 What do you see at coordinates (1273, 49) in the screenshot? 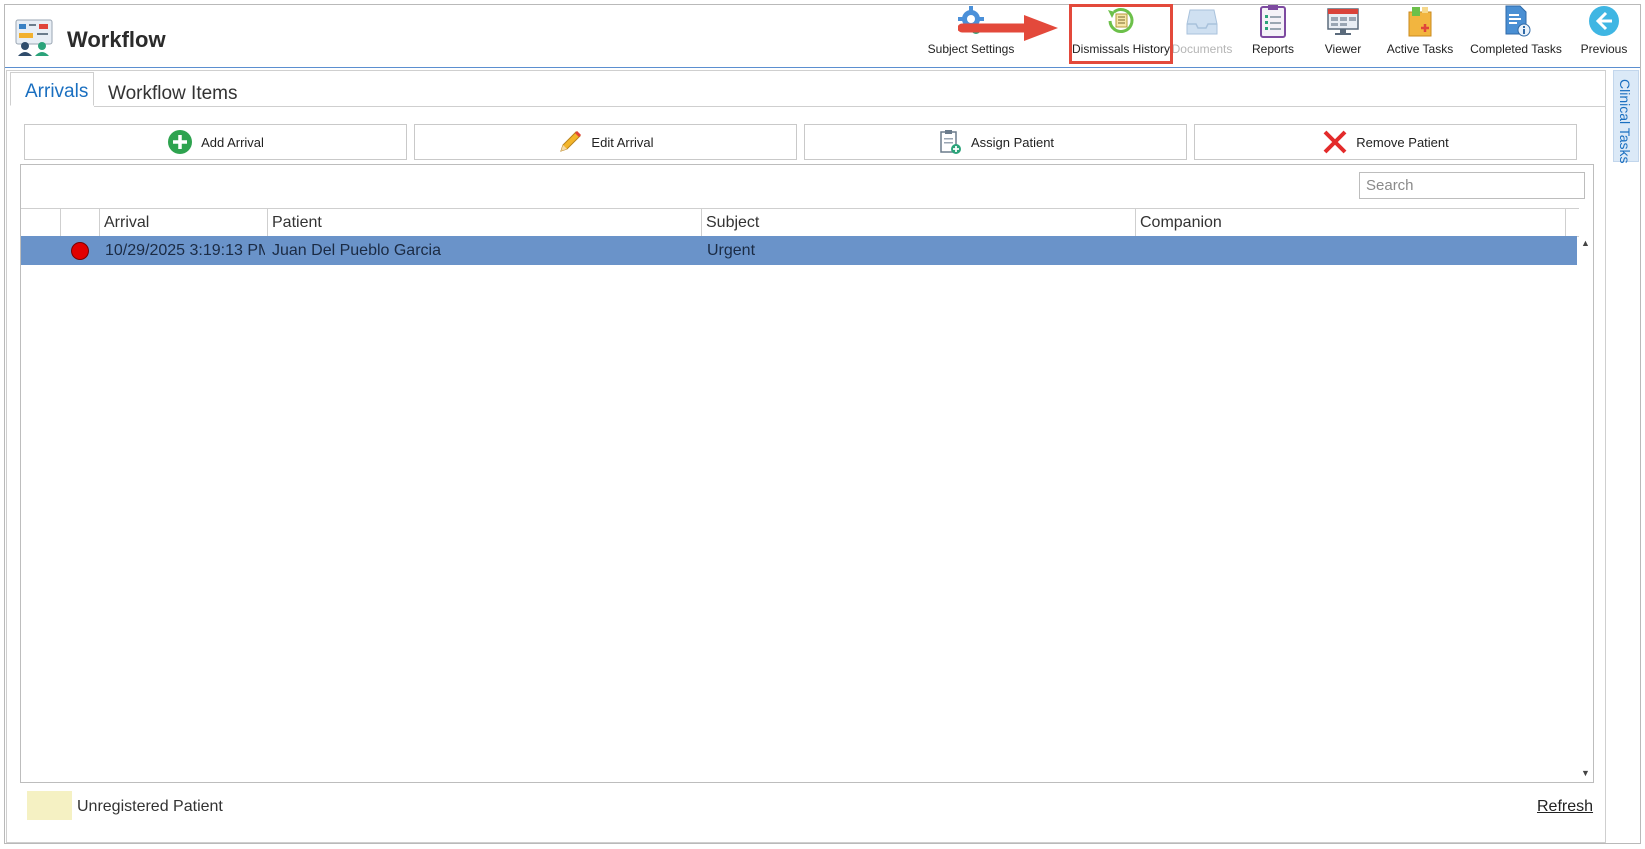
I see `reports-label: Reports` at bounding box center [1273, 49].